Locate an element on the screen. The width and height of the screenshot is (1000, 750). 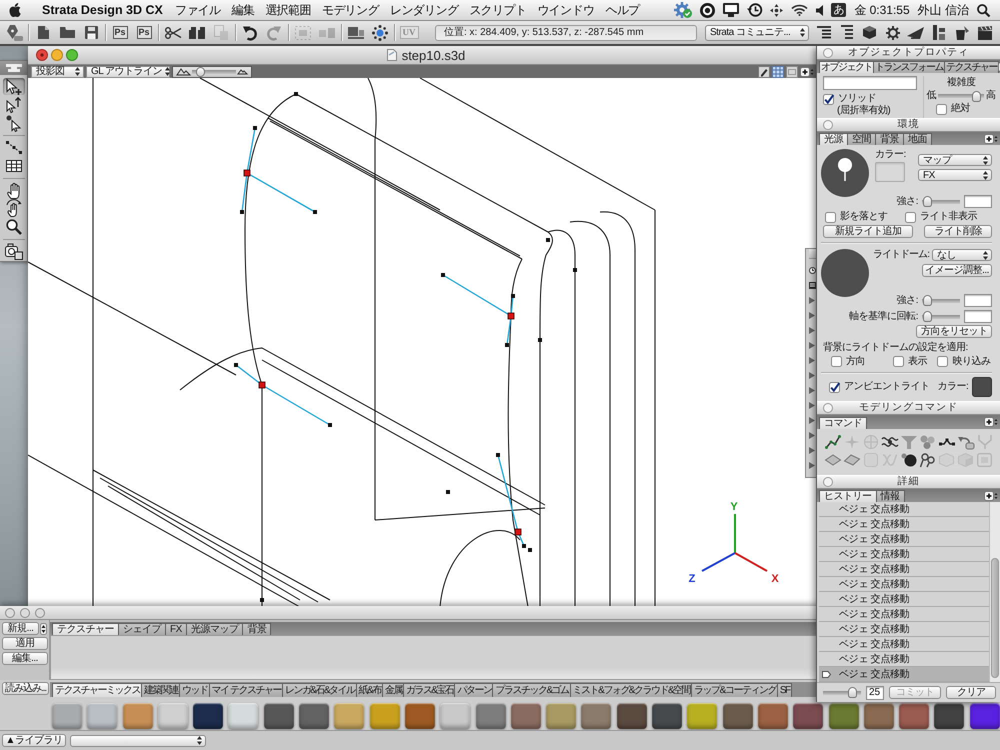
library-button: ▲ライブラリ is located at coordinates (34, 740).